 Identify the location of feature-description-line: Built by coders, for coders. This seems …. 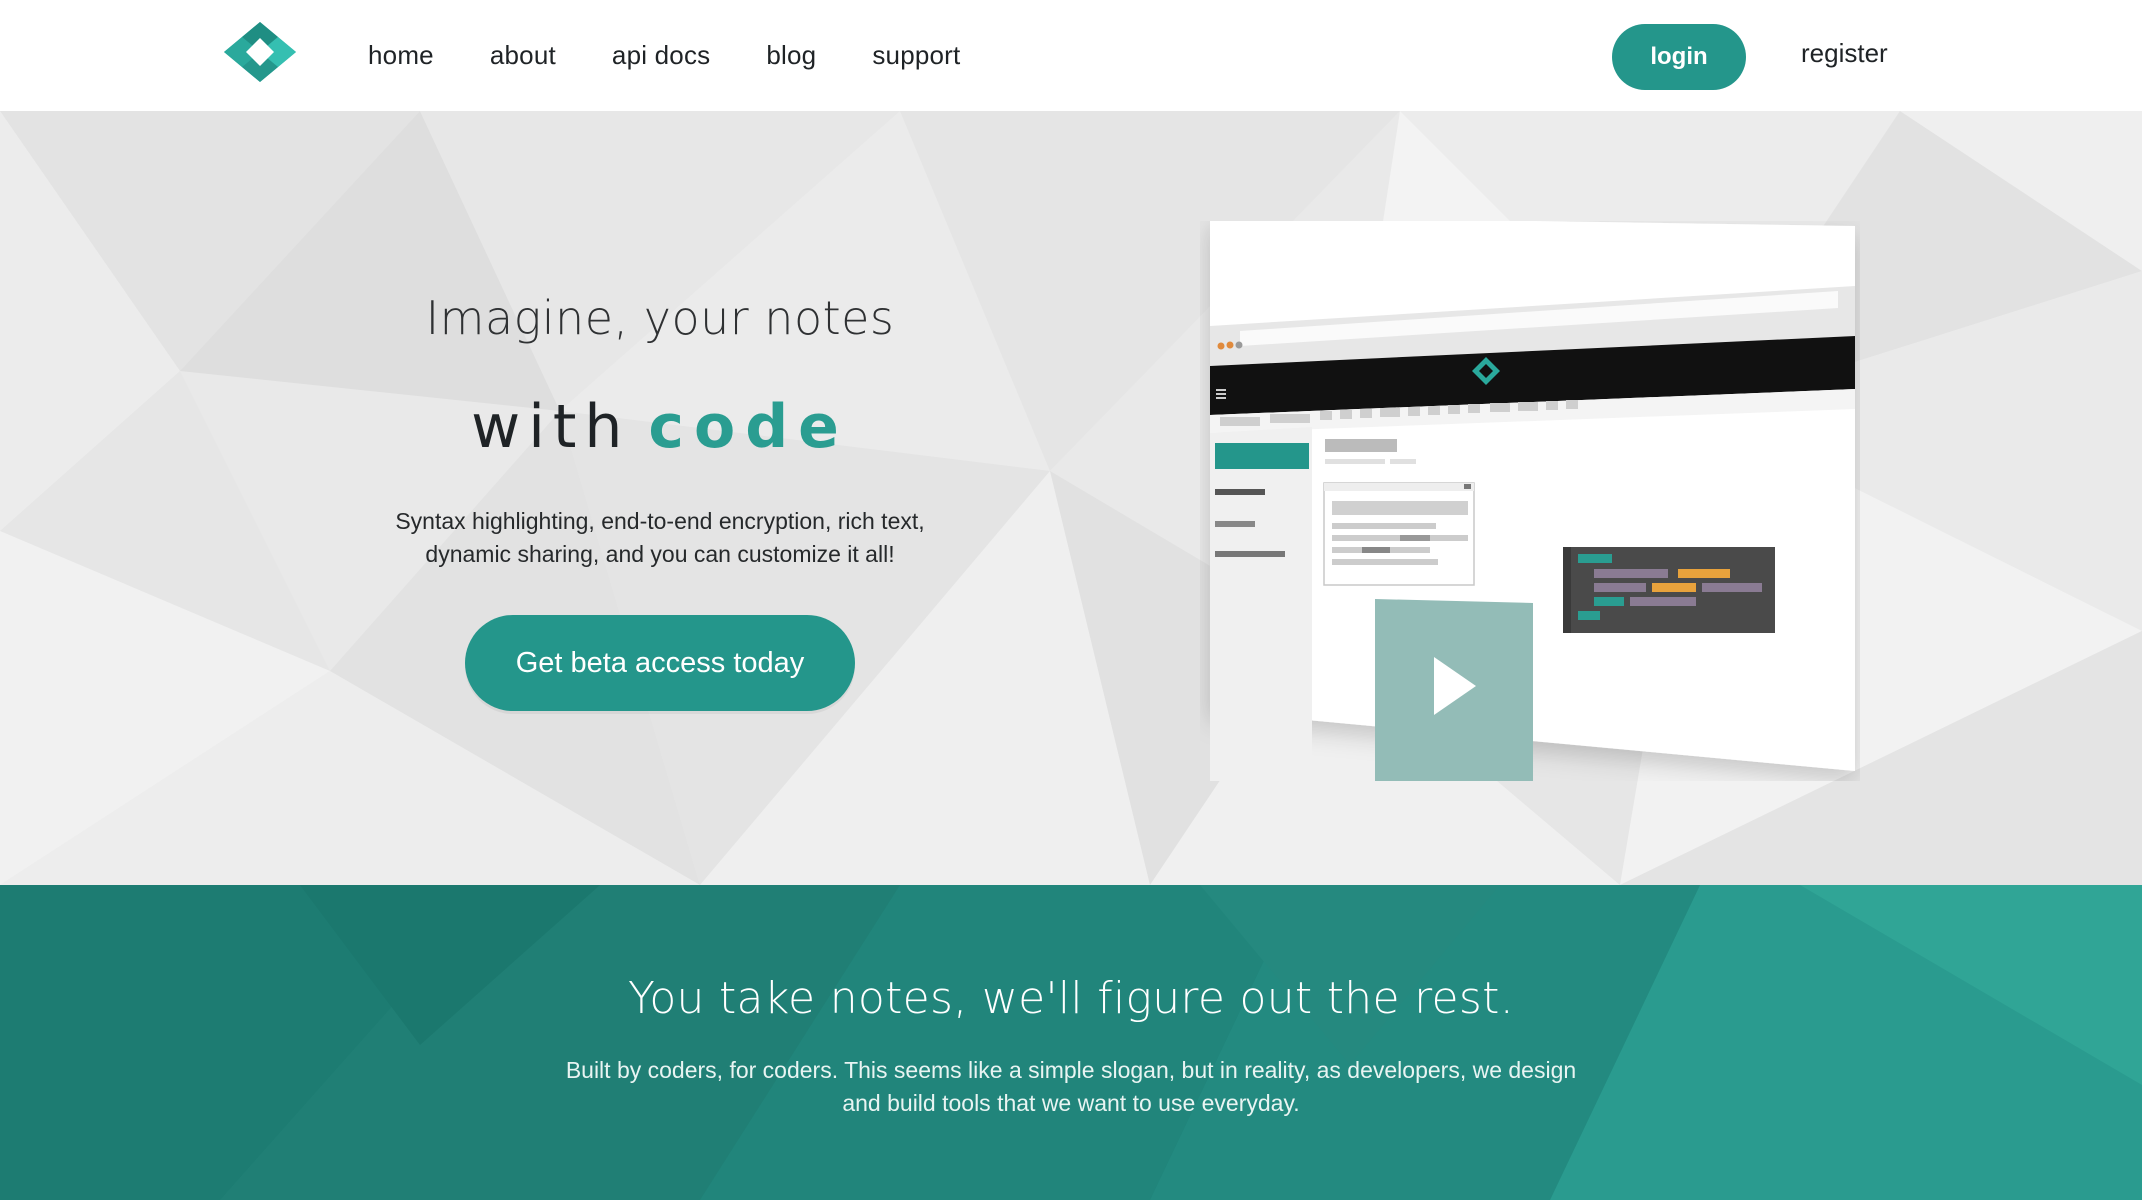
(1071, 1070).